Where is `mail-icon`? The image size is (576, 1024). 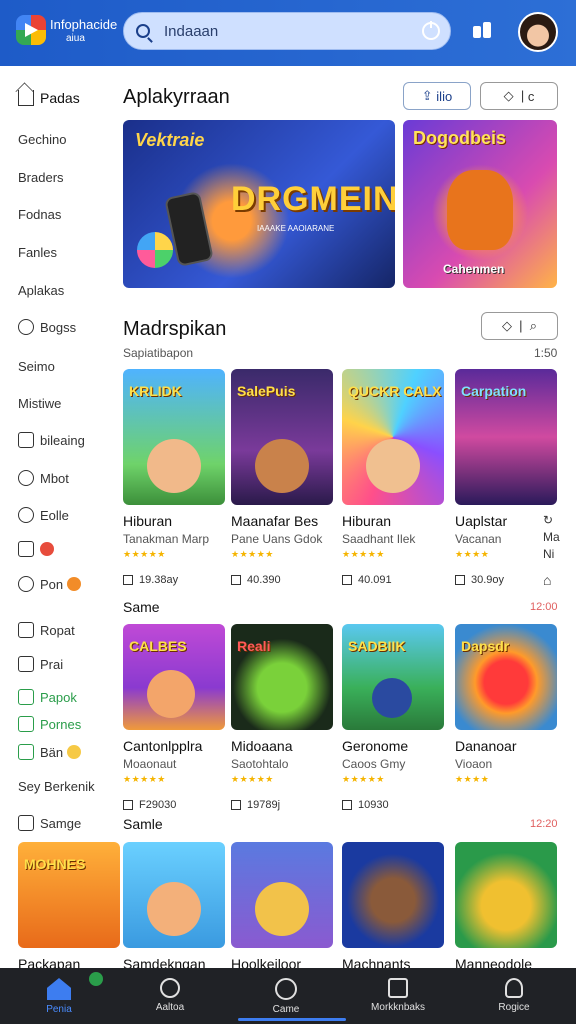
mail-icon is located at coordinates (26, 823).